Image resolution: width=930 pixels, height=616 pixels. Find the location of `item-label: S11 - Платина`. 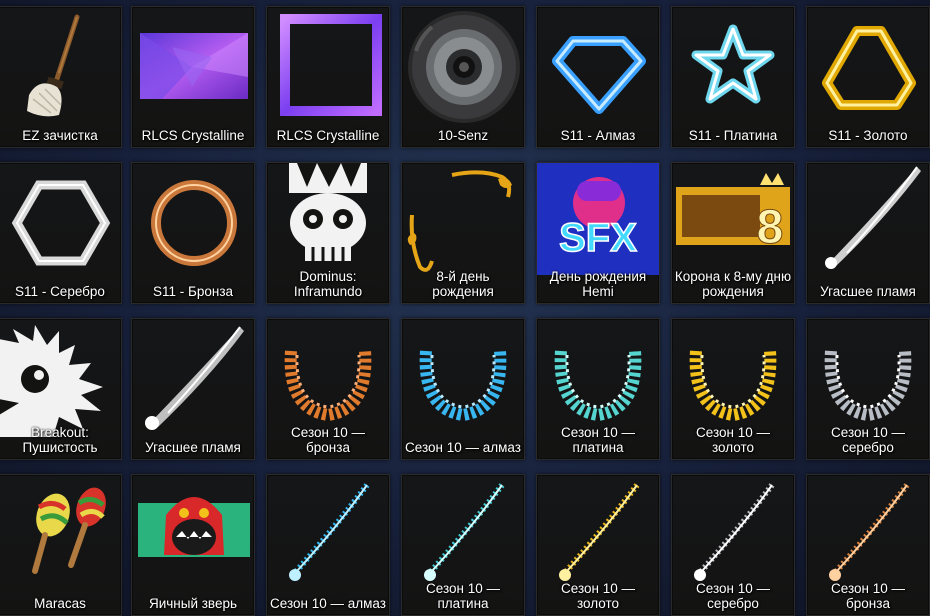

item-label: S11 - Платина is located at coordinates (733, 135).